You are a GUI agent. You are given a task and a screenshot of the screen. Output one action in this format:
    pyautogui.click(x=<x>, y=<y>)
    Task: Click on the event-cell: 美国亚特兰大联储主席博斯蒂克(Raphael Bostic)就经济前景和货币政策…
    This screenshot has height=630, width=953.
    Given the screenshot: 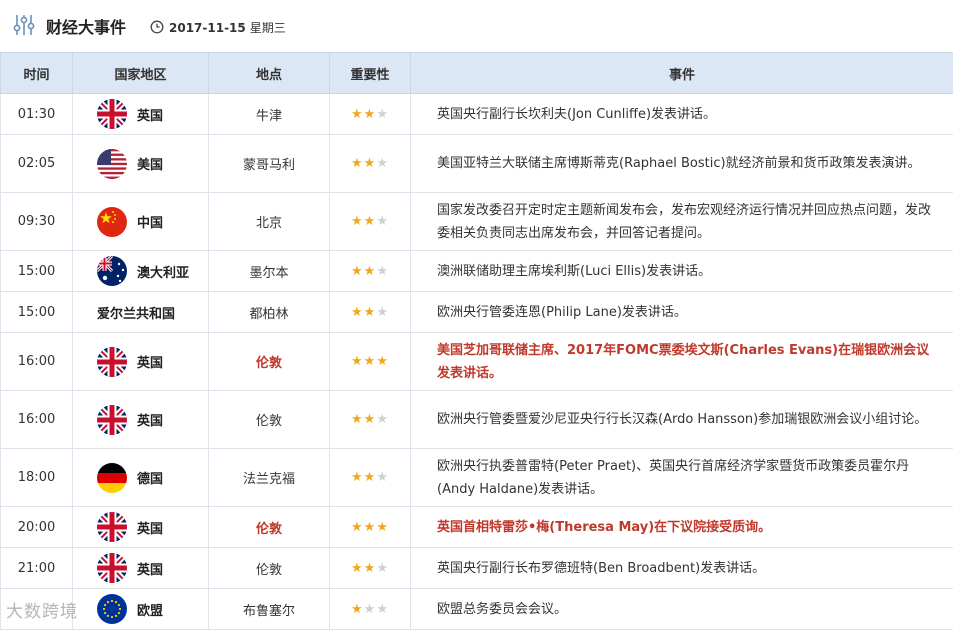 What is the action you would take?
    pyautogui.click(x=682, y=164)
    